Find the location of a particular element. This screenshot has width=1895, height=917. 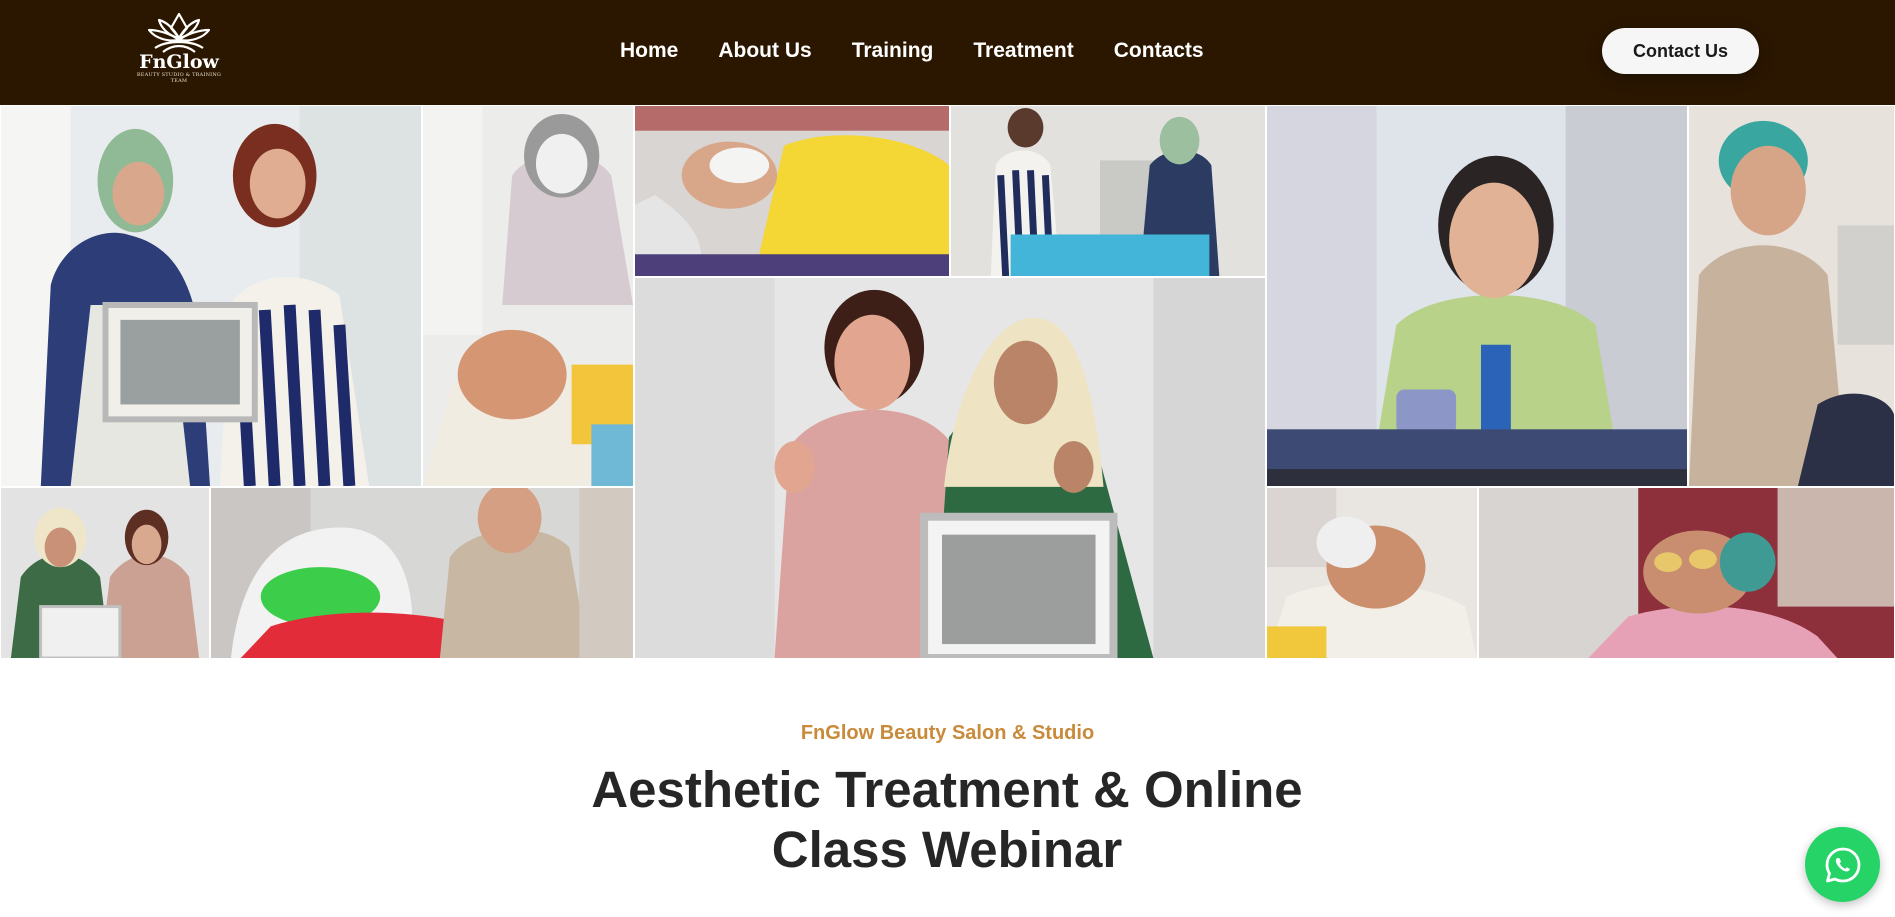

nav-item-about-us: About Us is located at coordinates (764, 51).